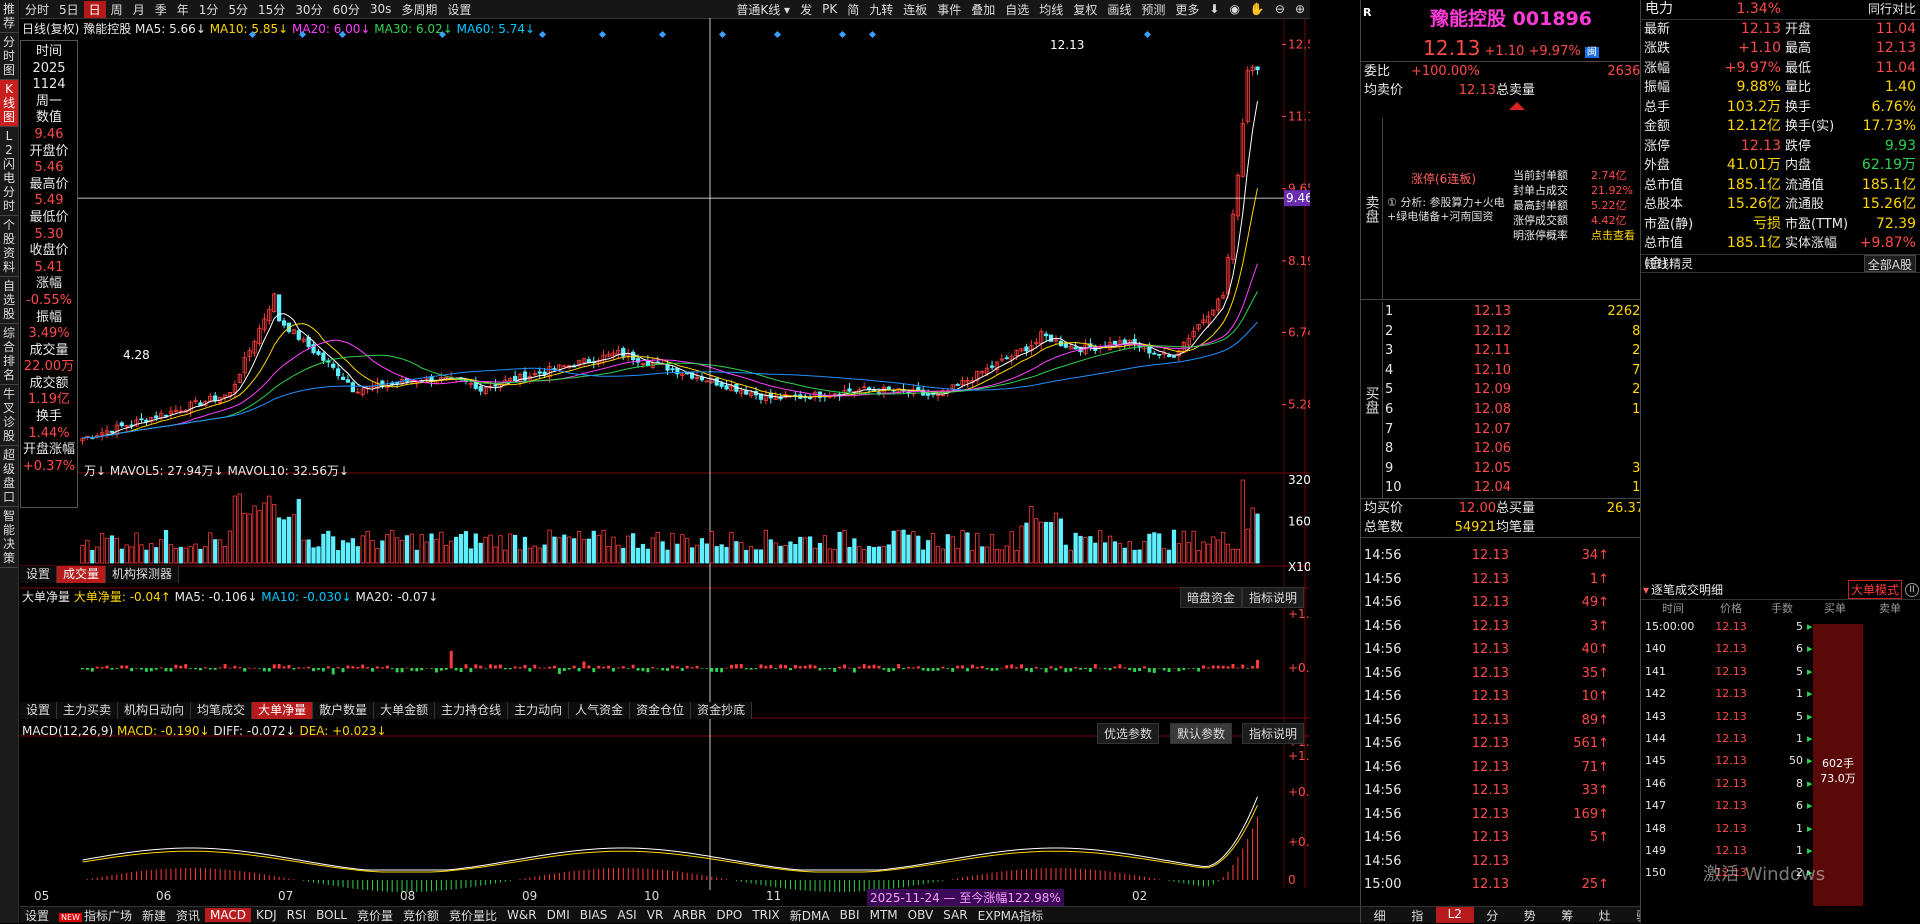  What do you see at coordinates (9, 171) in the screenshot?
I see `left-nav-item: L2闪电分时` at bounding box center [9, 171].